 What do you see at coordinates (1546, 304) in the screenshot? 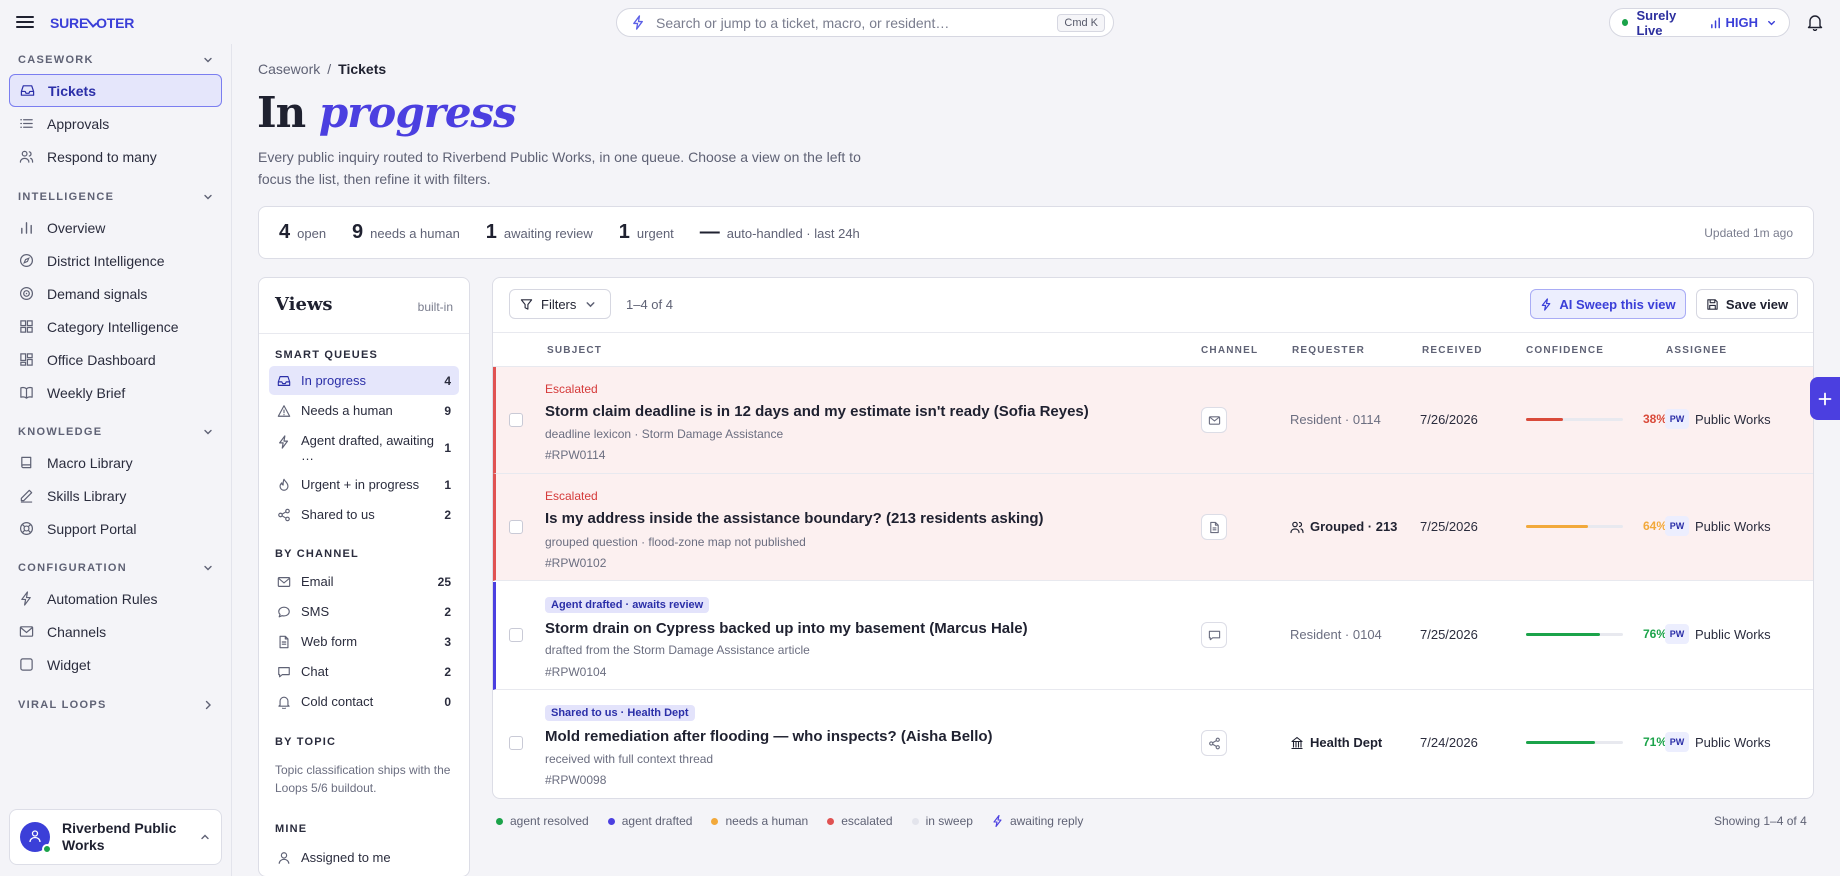
I see `bolt-icon` at bounding box center [1546, 304].